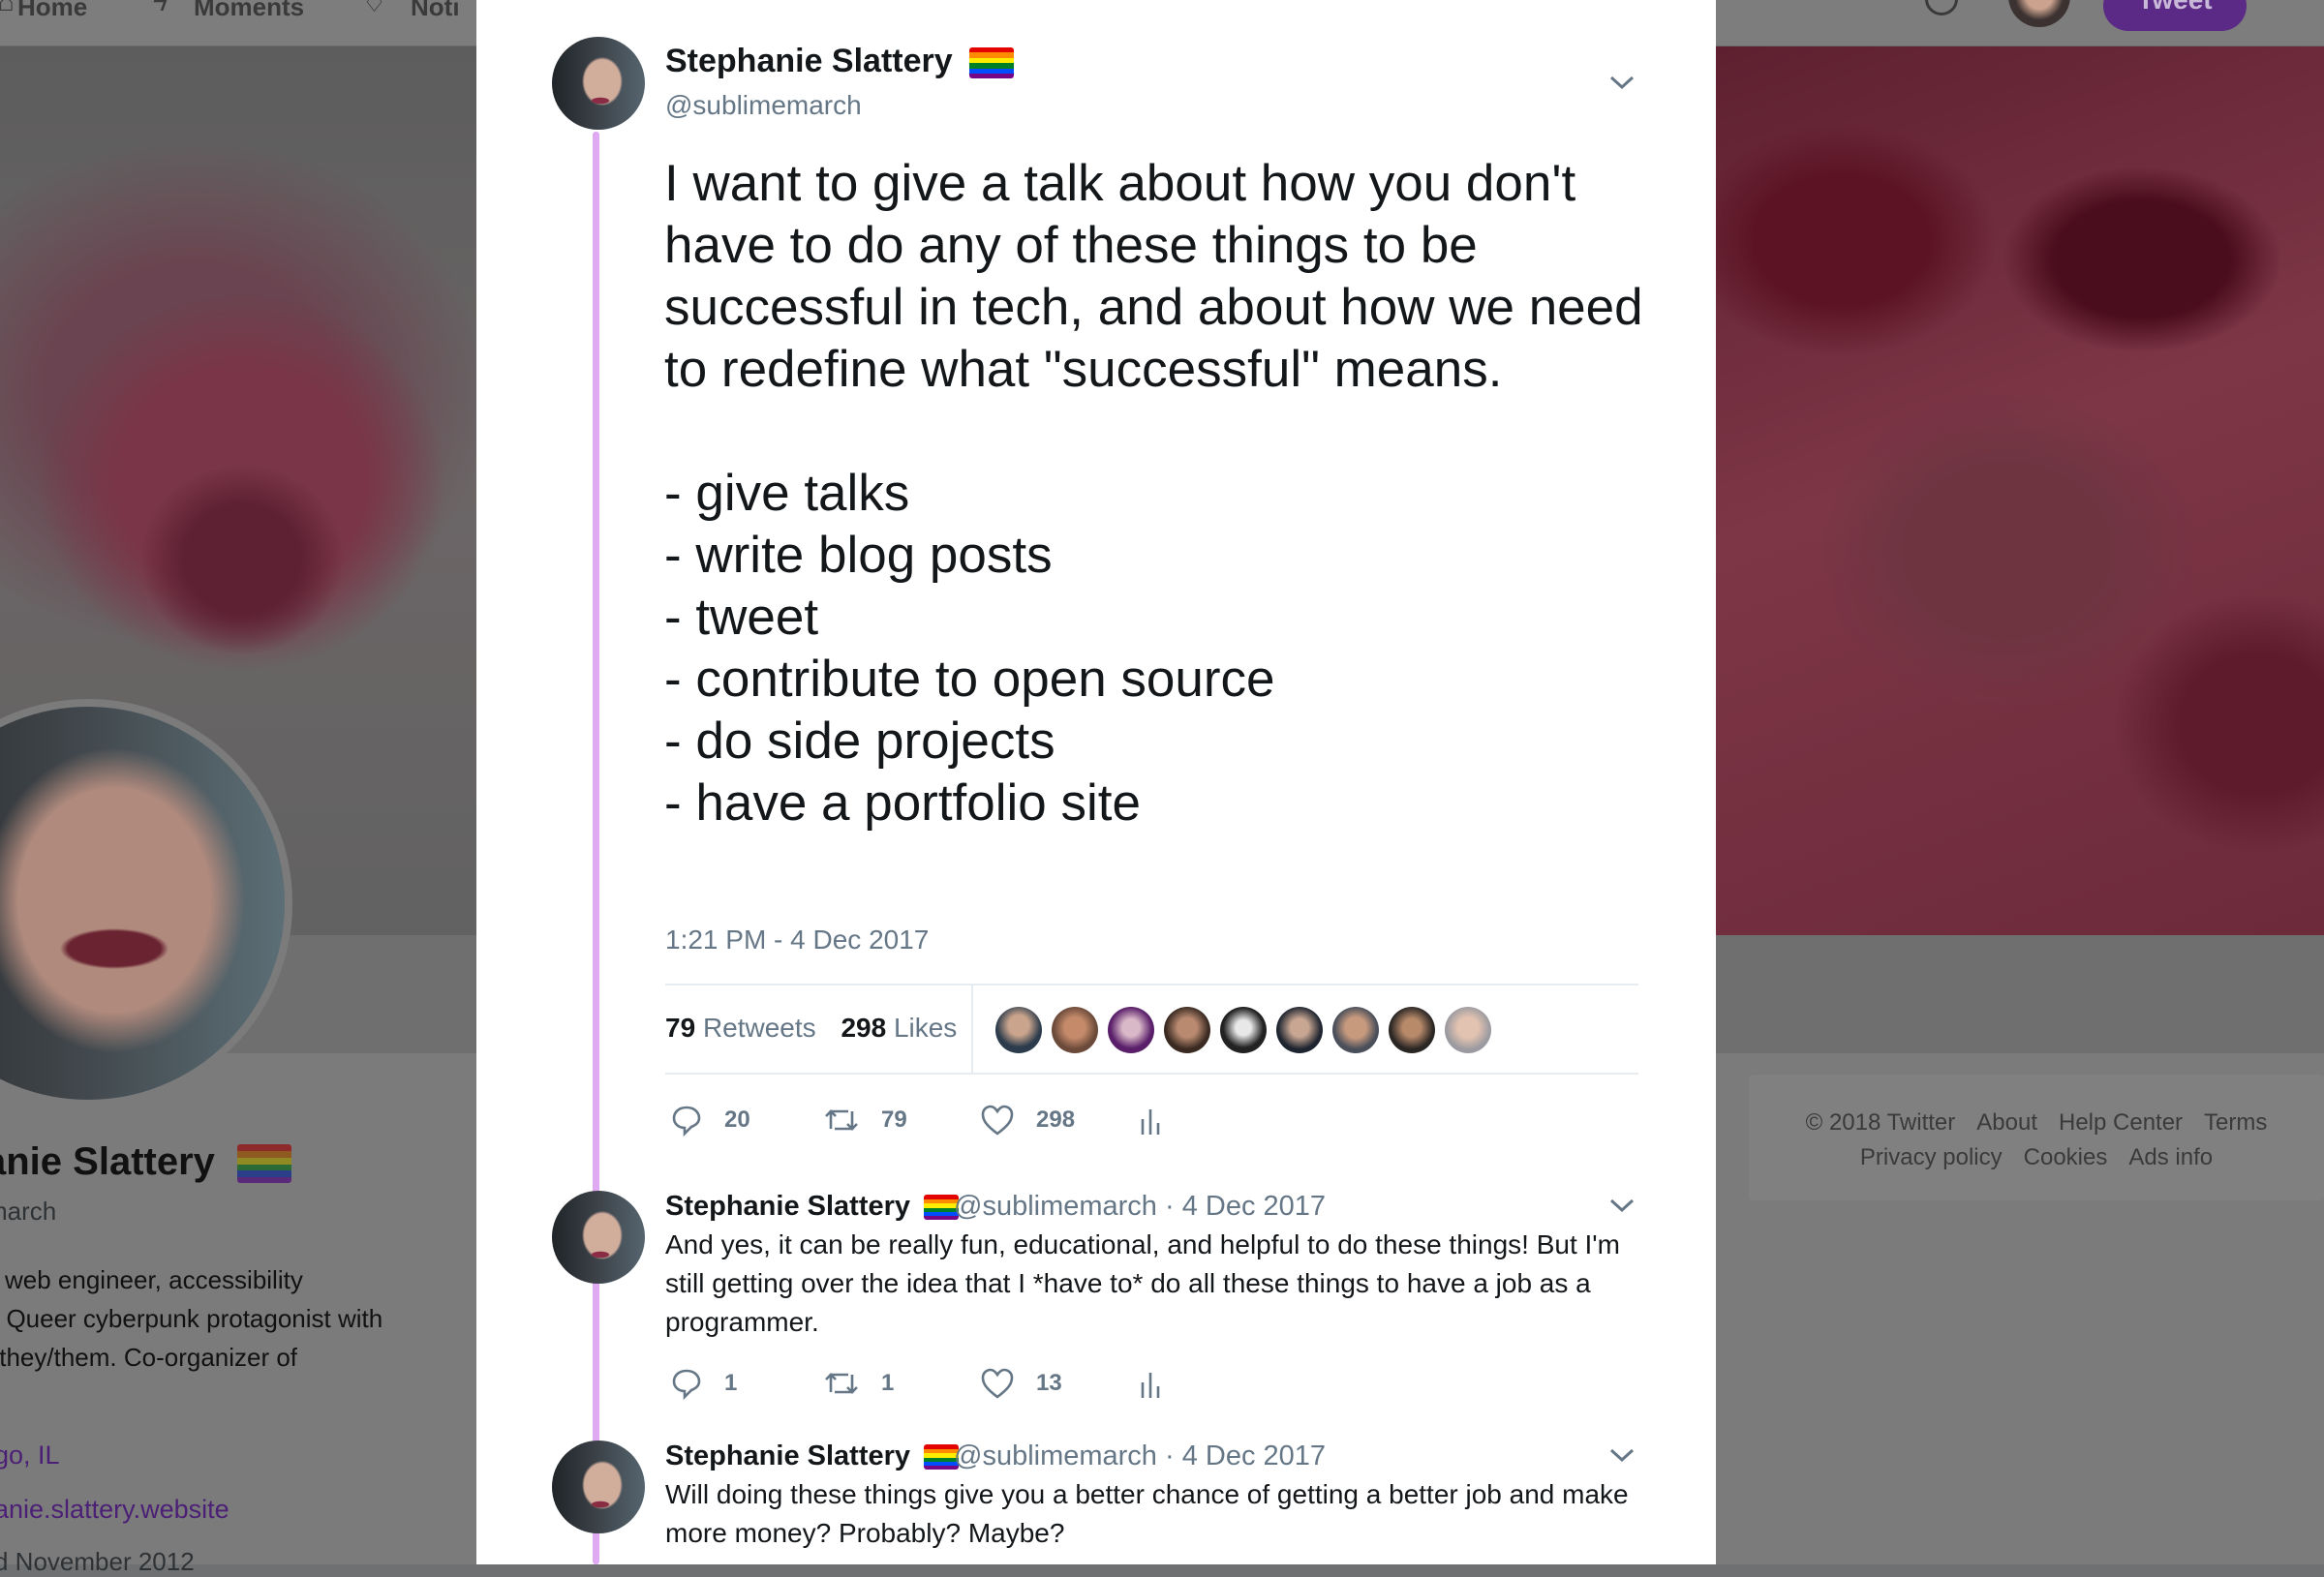  I want to click on profile-joined-date: d November 2012, so click(98, 1561).